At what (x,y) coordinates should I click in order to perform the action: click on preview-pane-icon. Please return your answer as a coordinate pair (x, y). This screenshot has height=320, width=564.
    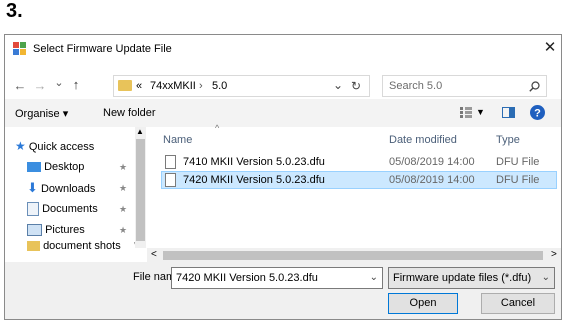
    Looking at the image, I should click on (508, 112).